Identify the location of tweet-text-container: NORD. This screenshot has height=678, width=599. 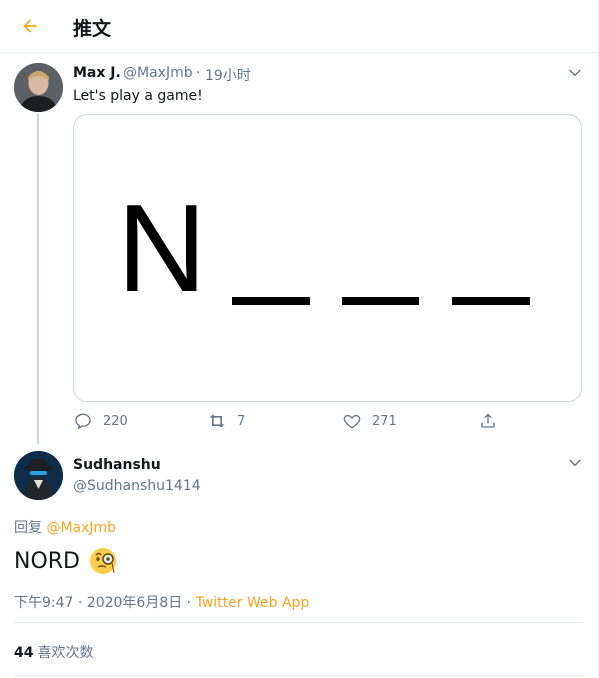
(66, 561).